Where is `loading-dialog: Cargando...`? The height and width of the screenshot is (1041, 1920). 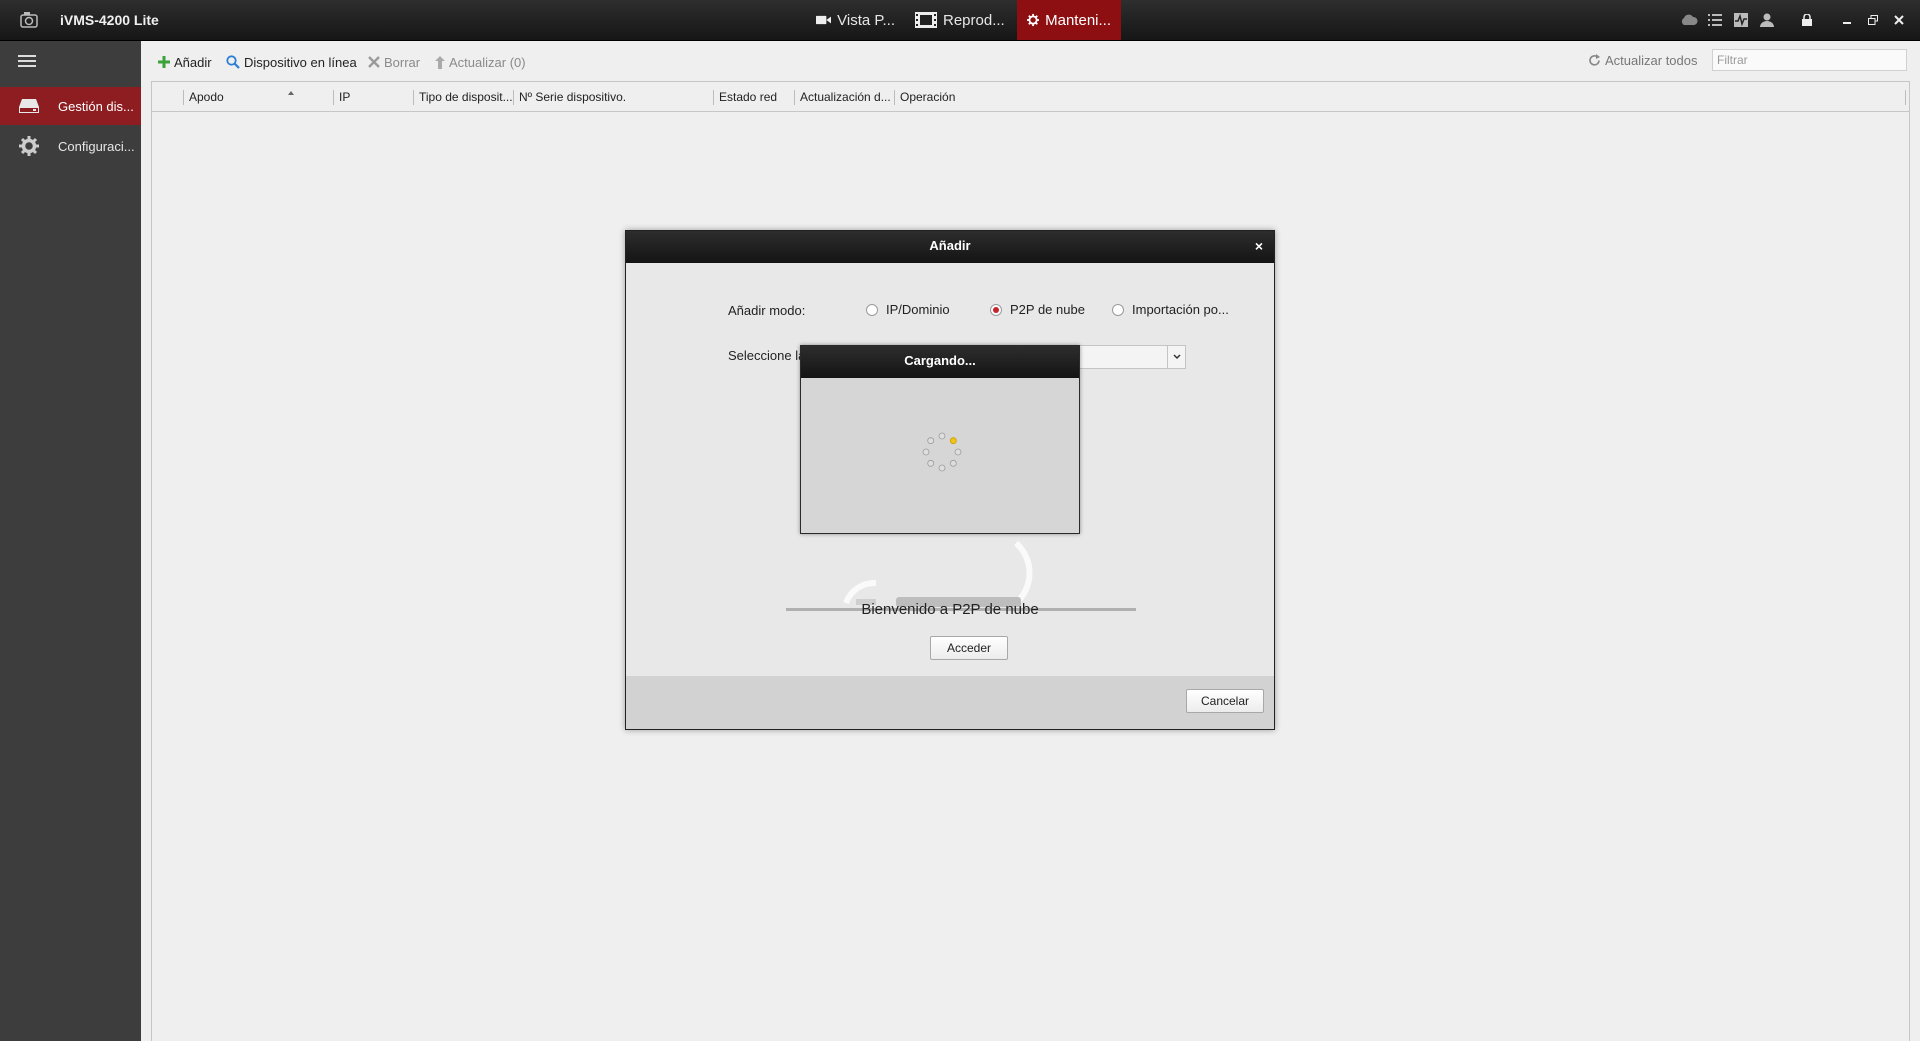
loading-dialog: Cargando... is located at coordinates (940, 439).